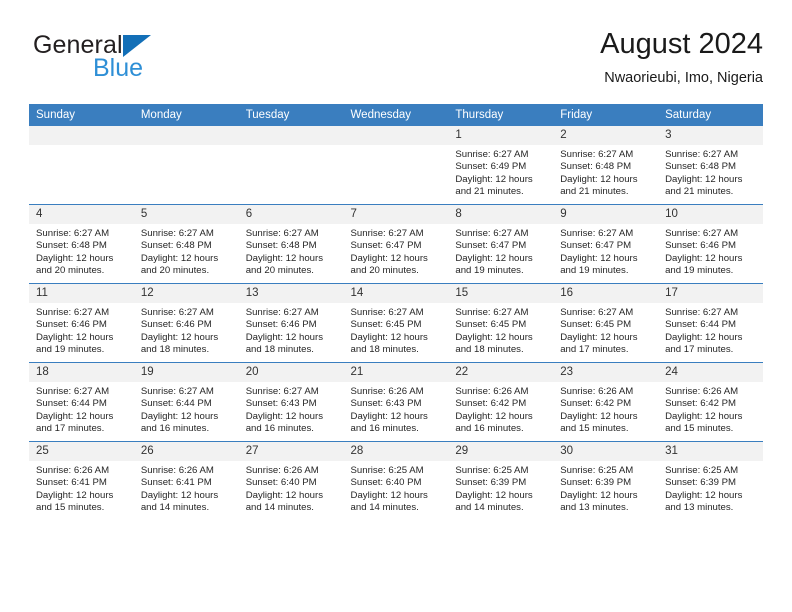 The height and width of the screenshot is (612, 792). What do you see at coordinates (594, 429) in the screenshot?
I see `daylight-duration-line2: and 15 minutes.` at bounding box center [594, 429].